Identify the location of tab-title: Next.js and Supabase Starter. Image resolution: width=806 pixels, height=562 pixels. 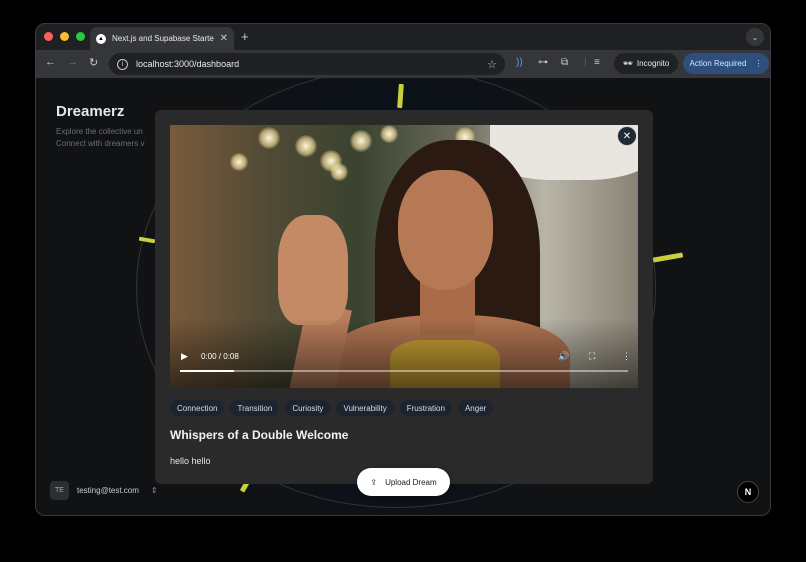
(163, 38).